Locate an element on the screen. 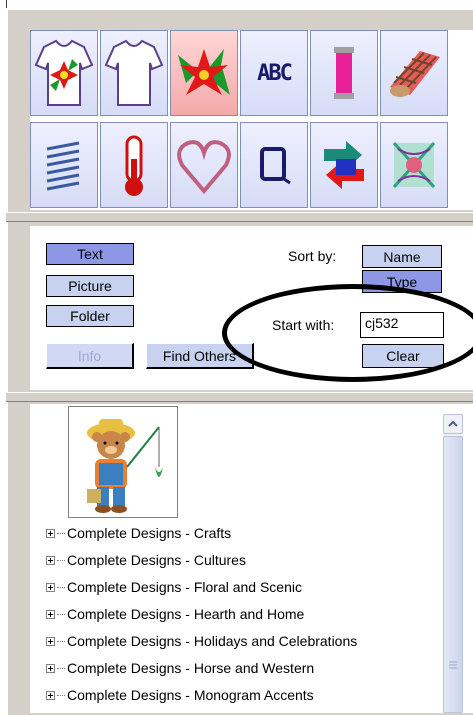  info-button: Info is located at coordinates (90, 356).